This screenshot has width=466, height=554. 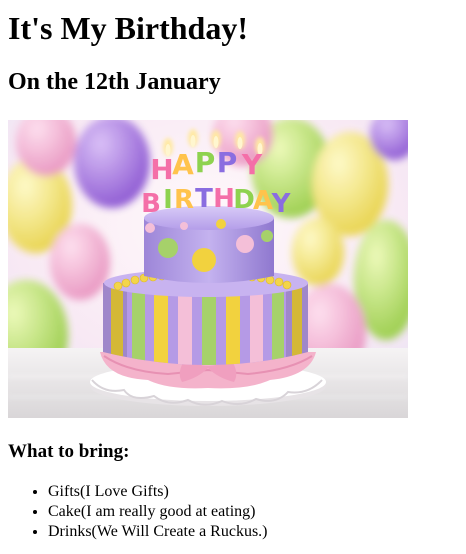 What do you see at coordinates (158, 512) in the screenshot?
I see `list-item: Cake(I am really good at eating)` at bounding box center [158, 512].